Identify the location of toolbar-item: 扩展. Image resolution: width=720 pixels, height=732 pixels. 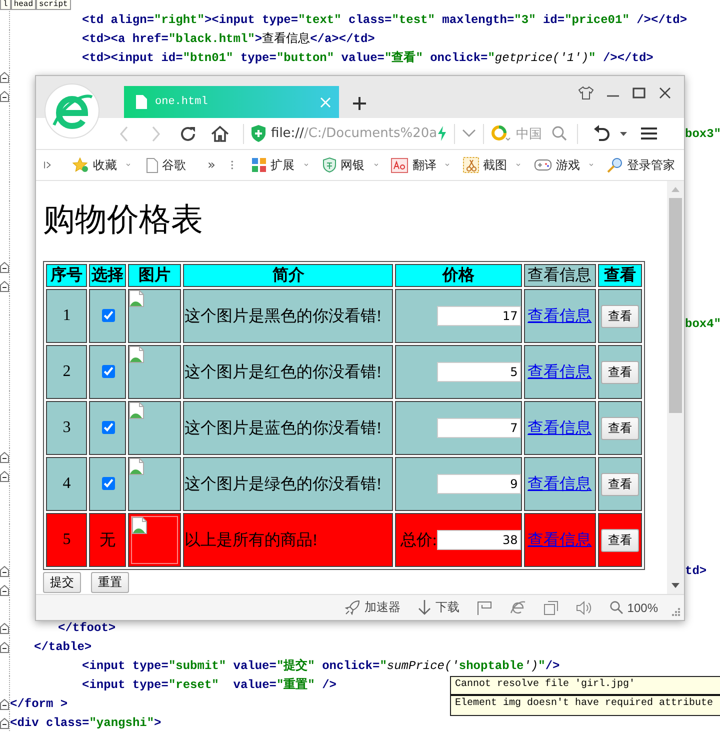
(273, 165).